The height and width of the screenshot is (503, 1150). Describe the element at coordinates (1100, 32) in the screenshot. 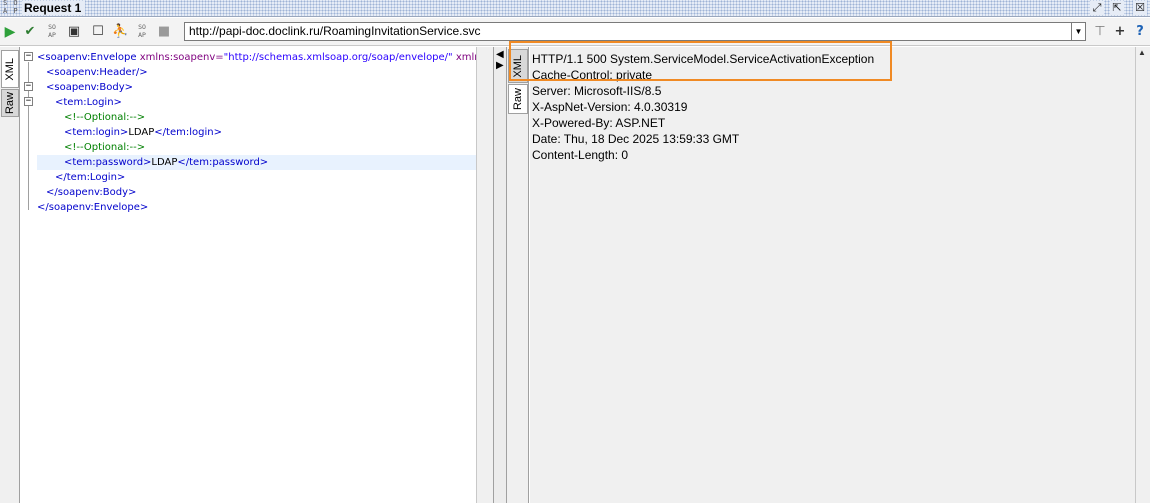

I see `filter-icon: ⊤` at that location.